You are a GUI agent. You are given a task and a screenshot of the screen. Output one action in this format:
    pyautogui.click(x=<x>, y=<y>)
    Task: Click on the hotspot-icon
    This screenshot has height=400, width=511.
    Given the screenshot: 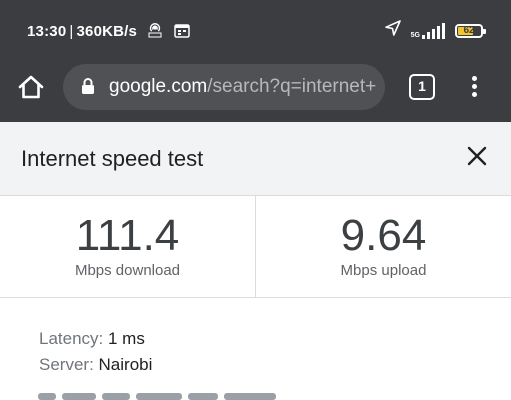 What is the action you would take?
    pyautogui.click(x=155, y=32)
    